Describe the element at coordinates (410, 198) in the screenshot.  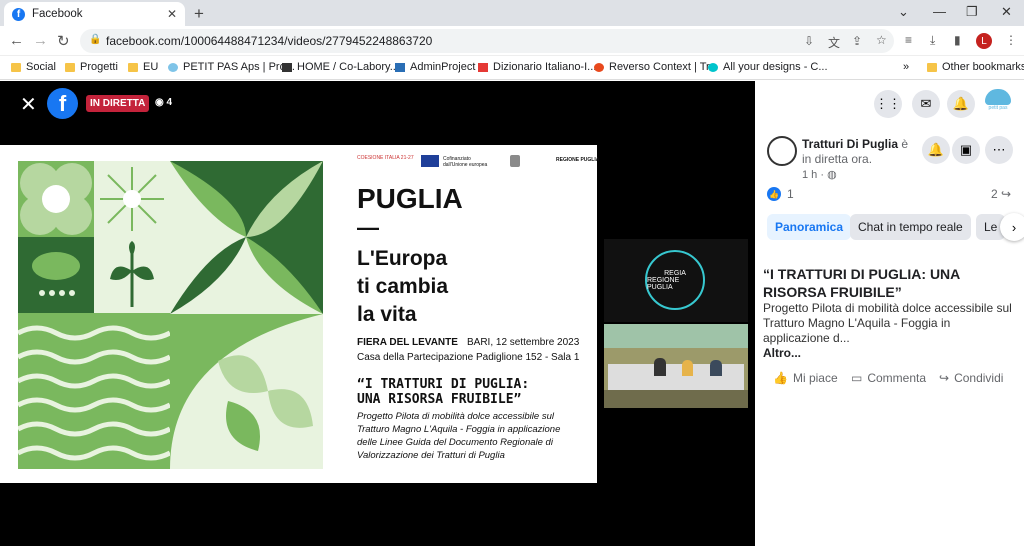
I see `slide-title: PUGLIA` at that location.